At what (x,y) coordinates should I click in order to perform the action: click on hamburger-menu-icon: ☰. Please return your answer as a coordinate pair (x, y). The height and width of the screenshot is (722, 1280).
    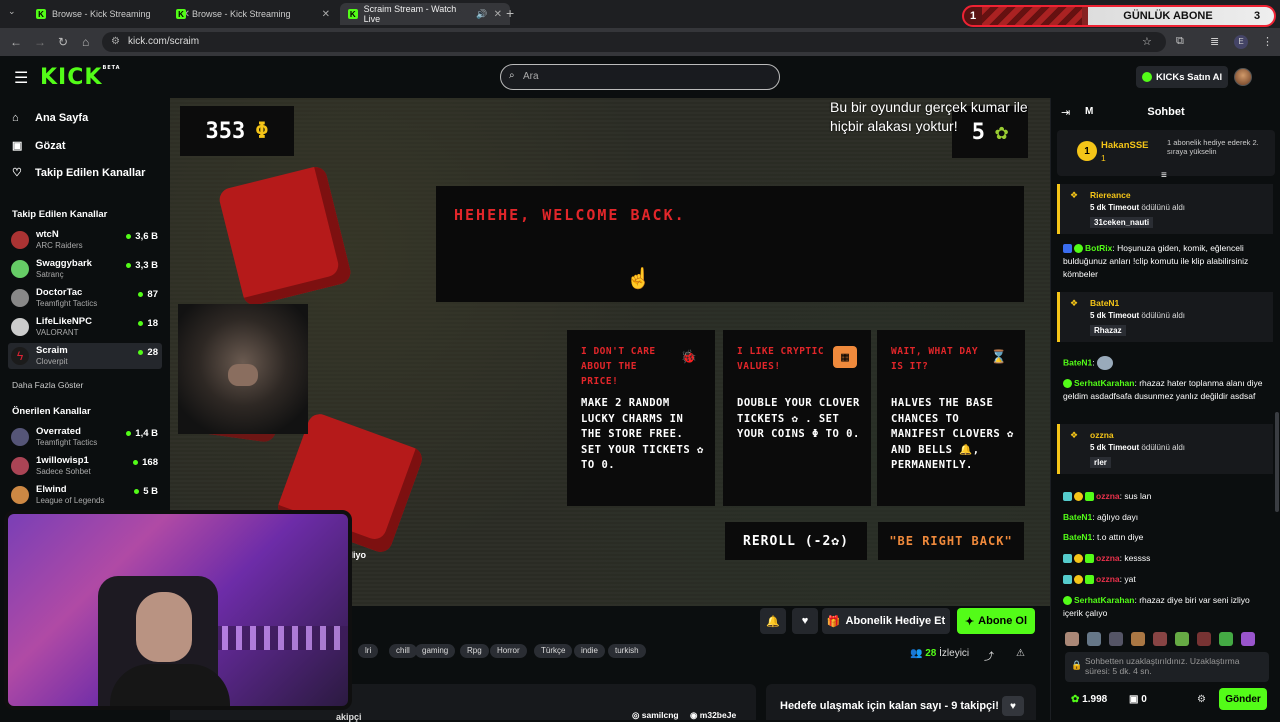
    Looking at the image, I should click on (21, 78).